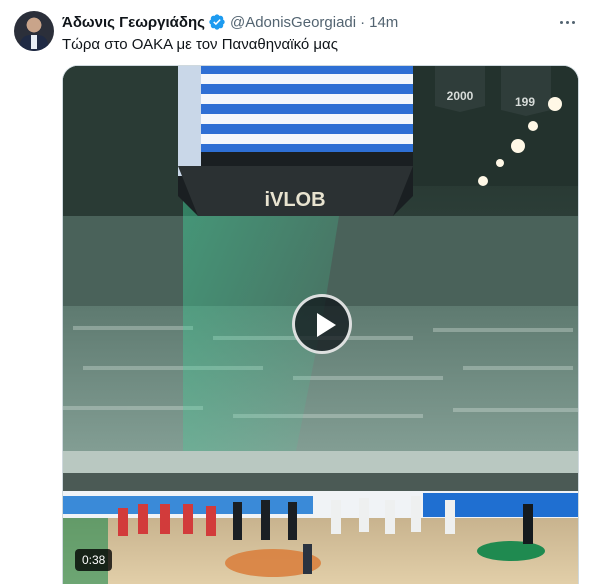 This screenshot has height=584, width=589. Describe the element at coordinates (133, 22) in the screenshot. I see `author-name: Άδωνις Γεωργιάδης` at that location.